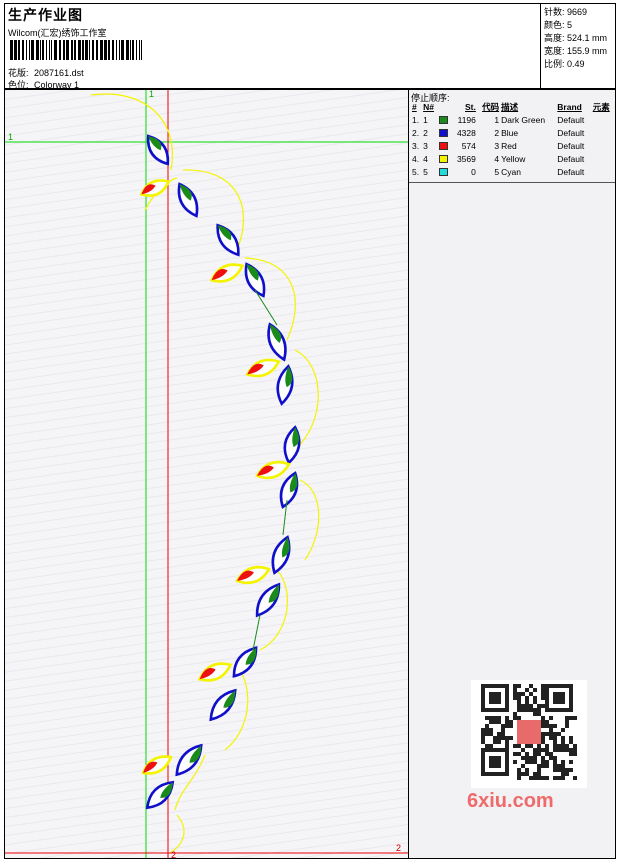  Describe the element at coordinates (425, 171) in the screenshot. I see `row-needle: 5` at that location.